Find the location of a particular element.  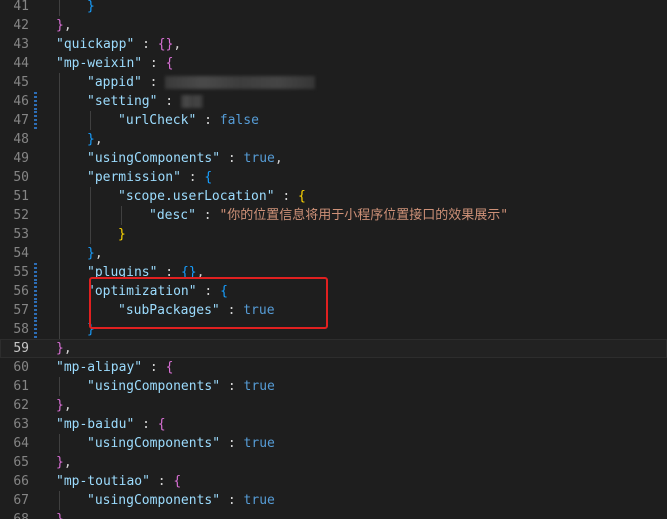

code-text: } is located at coordinates (122, 234).